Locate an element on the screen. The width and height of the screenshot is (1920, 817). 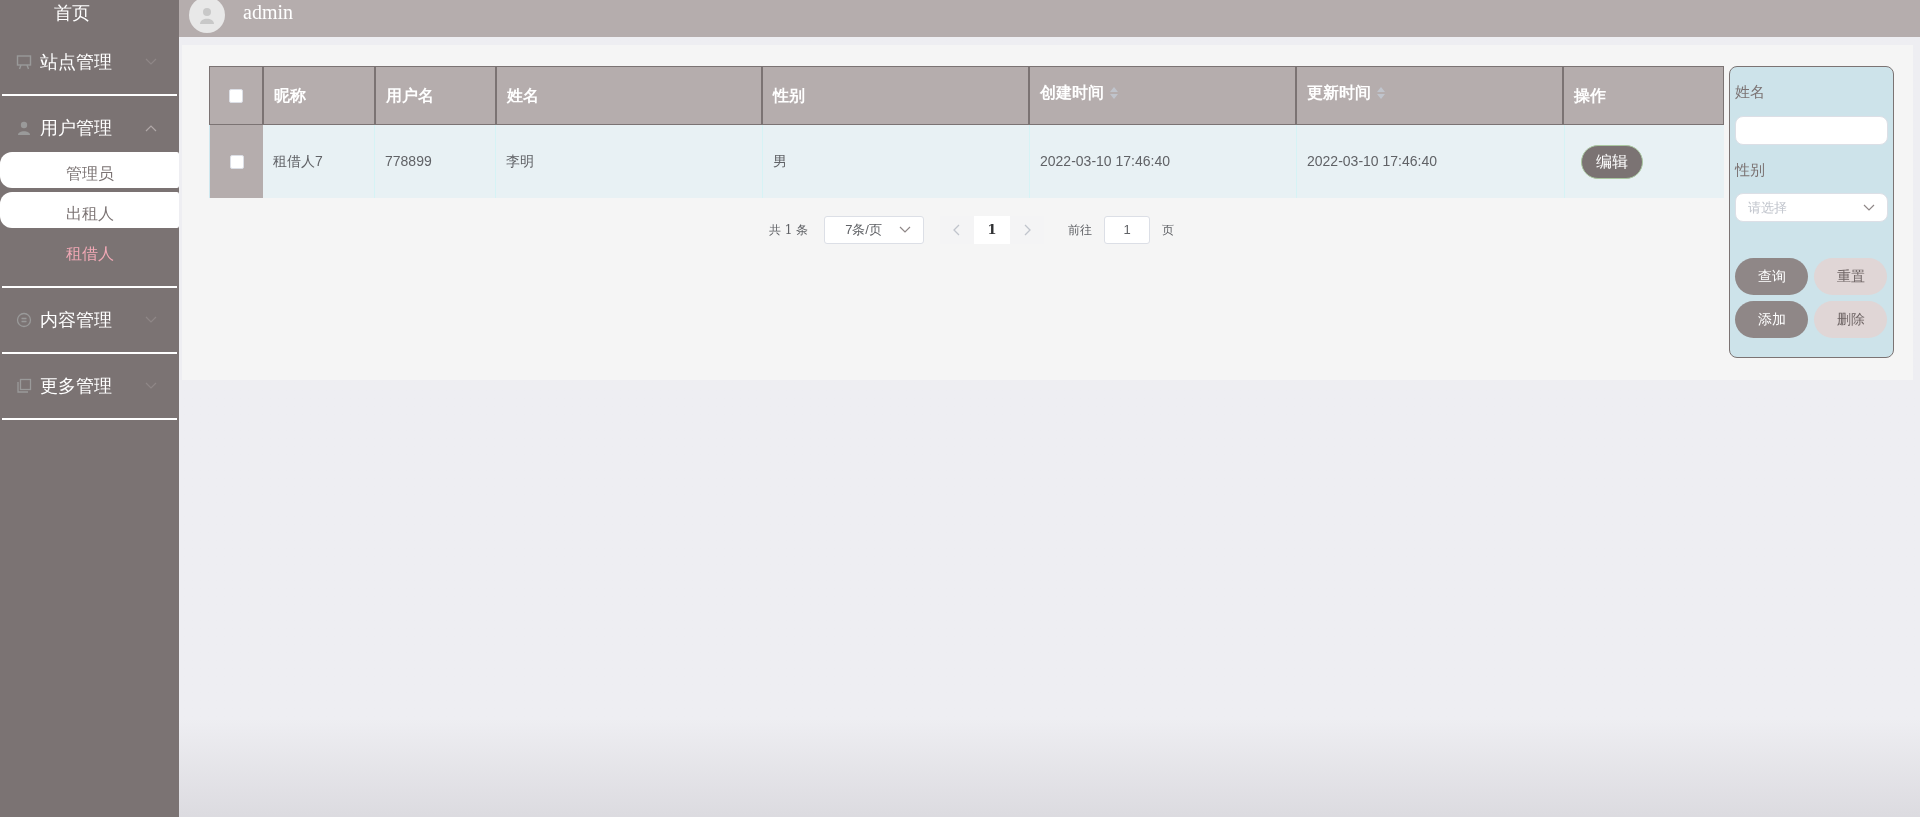
user-icon is located at coordinates (24, 128).